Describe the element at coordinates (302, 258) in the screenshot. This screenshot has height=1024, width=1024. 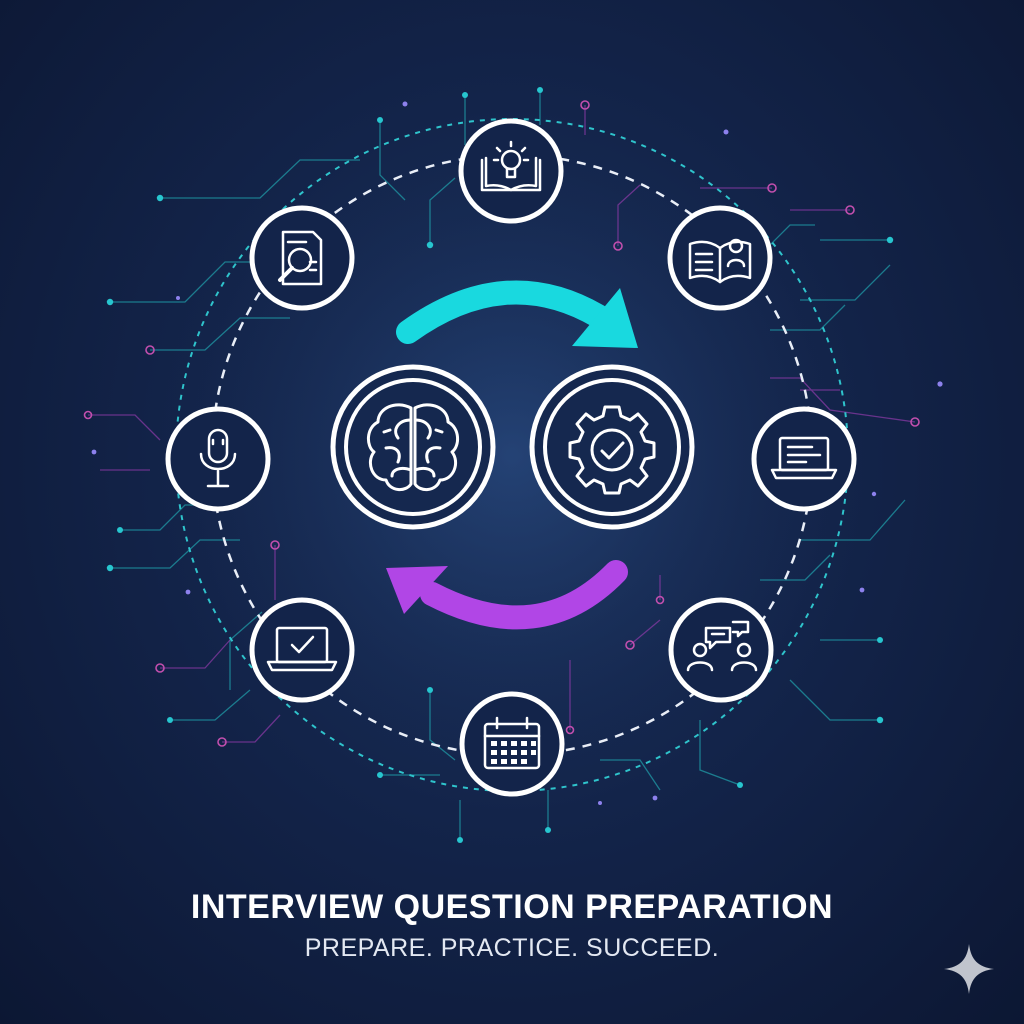
I see `node-research` at that location.